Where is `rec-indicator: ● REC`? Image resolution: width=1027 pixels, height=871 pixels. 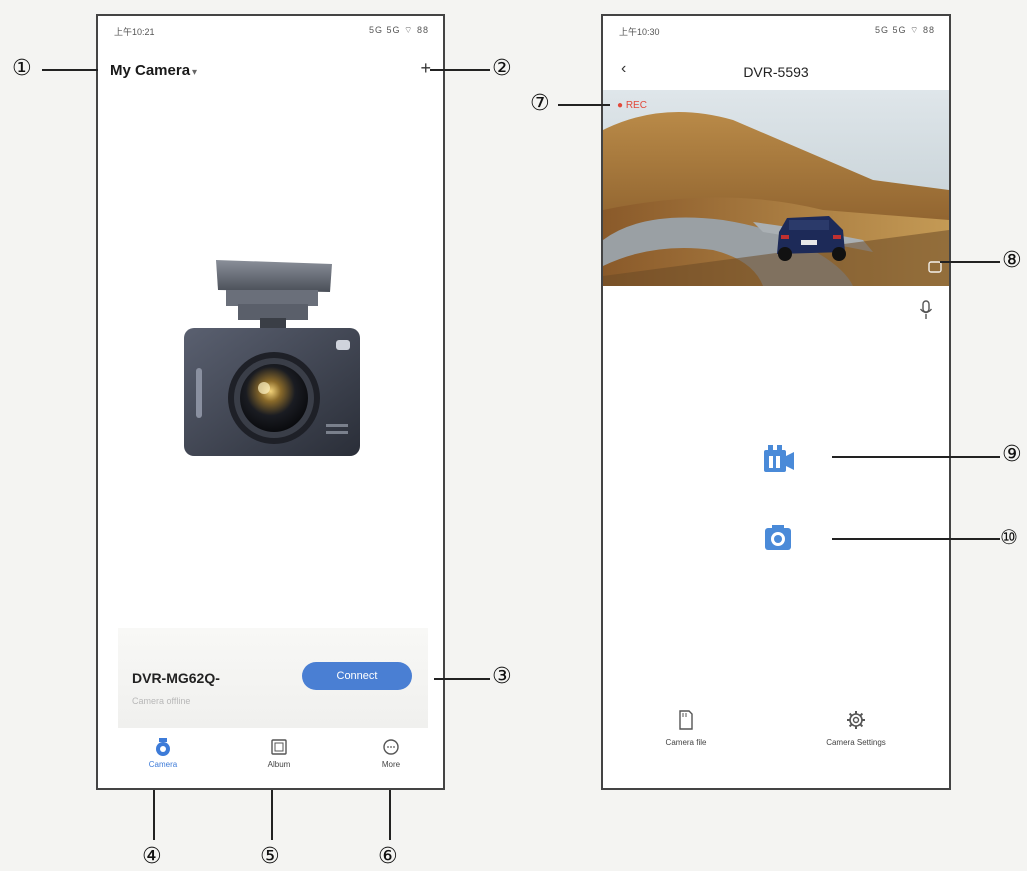 rec-indicator: ● REC is located at coordinates (632, 105).